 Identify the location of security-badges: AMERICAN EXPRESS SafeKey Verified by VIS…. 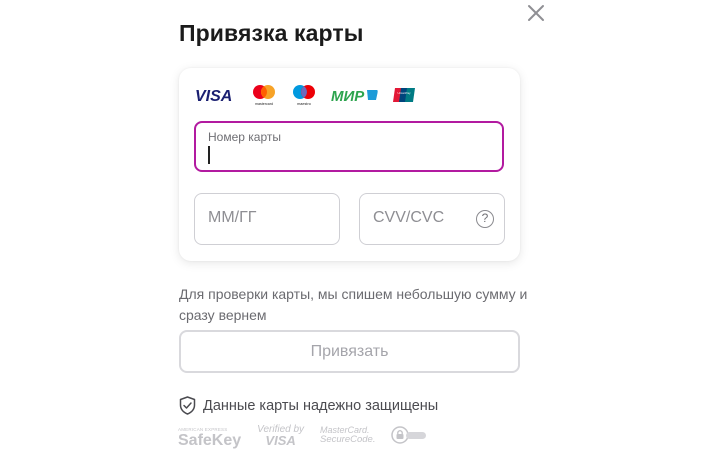
(310, 436).